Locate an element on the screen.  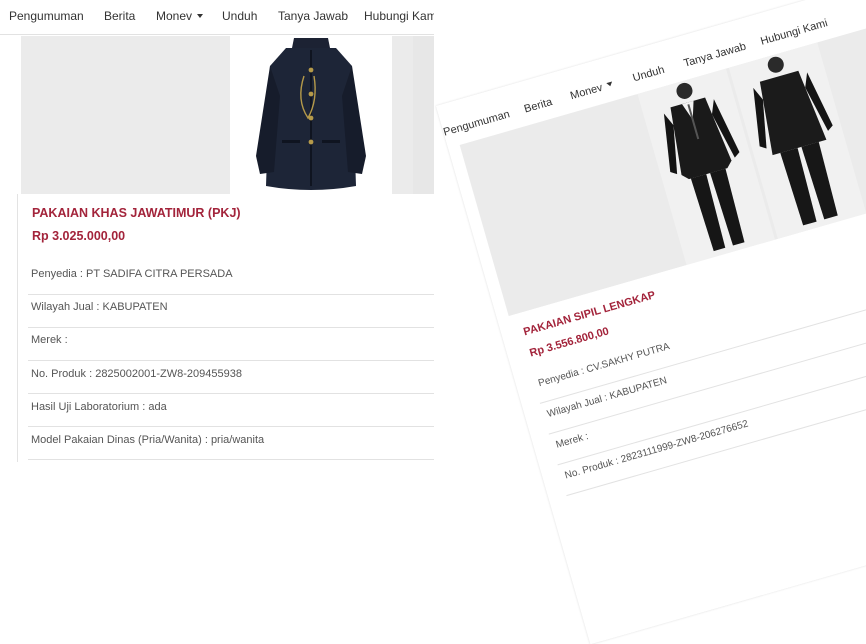
product-photo is located at coordinates (311, 115).